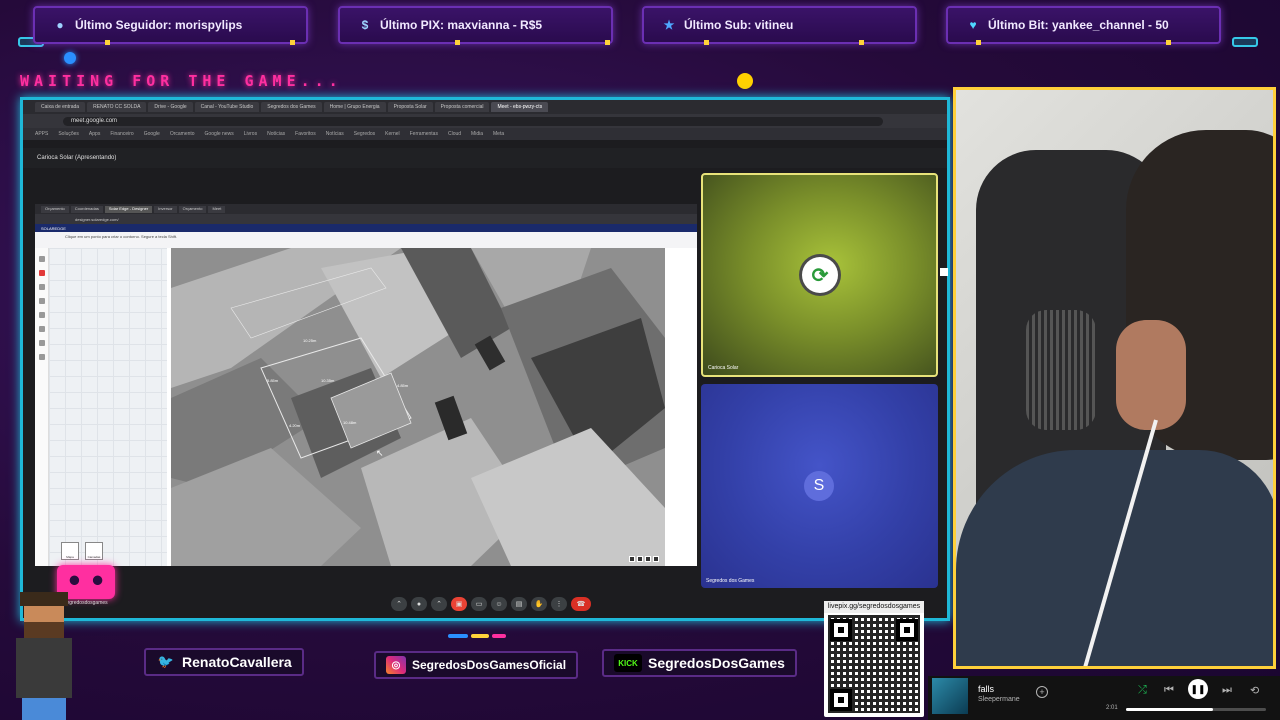 The image size is (1280, 720). What do you see at coordinates (250, 134) in the screenshot?
I see `bookmark-item: Livros` at bounding box center [250, 134].